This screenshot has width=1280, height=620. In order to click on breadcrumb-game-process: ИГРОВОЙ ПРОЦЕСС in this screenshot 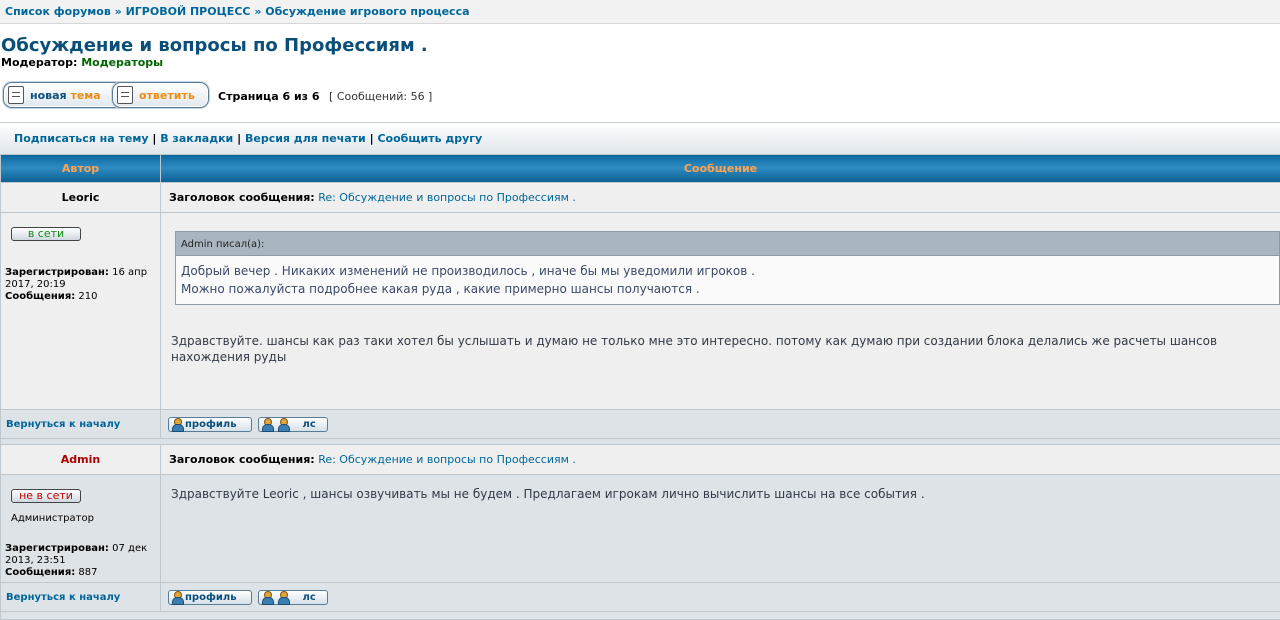, I will do `click(188, 11)`.